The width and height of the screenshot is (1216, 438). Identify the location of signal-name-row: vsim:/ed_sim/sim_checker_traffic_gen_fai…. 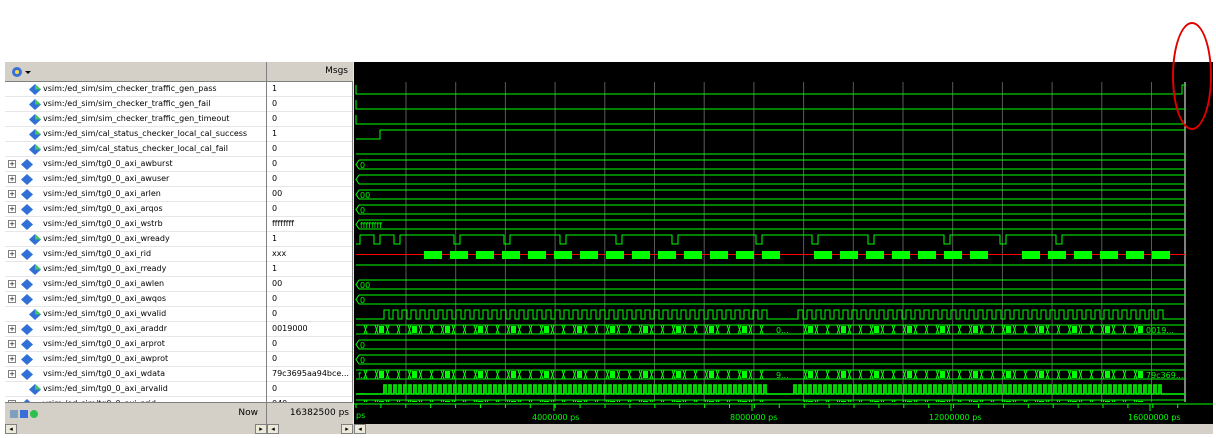
(135, 104).